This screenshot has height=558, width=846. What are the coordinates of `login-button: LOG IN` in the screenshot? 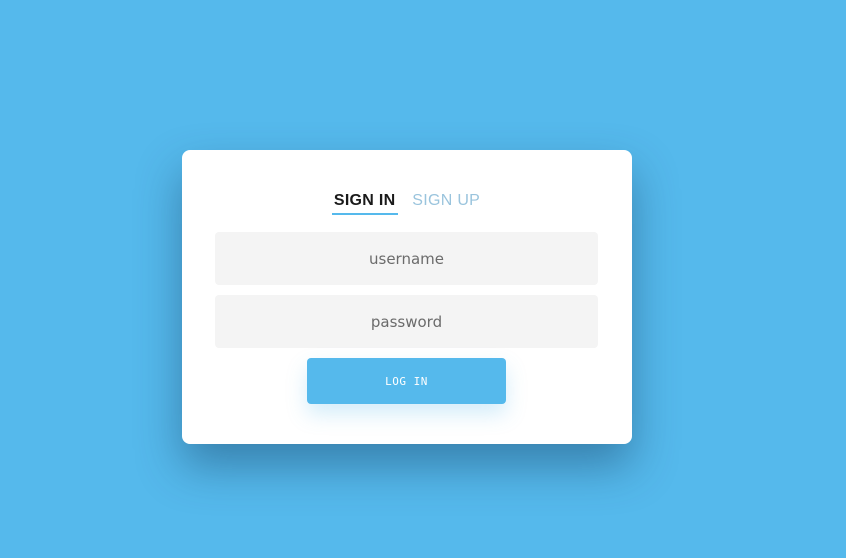 It's located at (406, 381).